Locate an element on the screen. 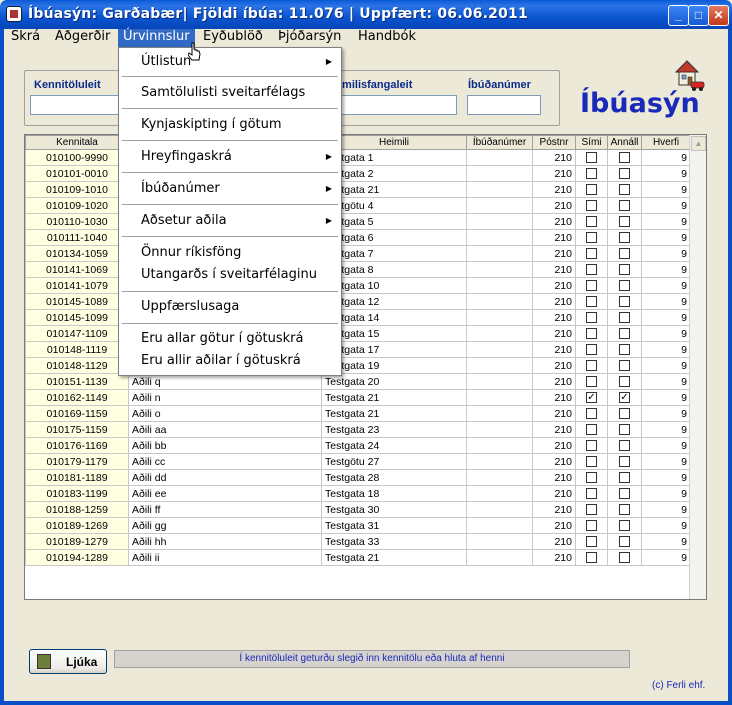 This screenshot has height=705, width=732. menu-handbok: Handbók is located at coordinates (387, 38).